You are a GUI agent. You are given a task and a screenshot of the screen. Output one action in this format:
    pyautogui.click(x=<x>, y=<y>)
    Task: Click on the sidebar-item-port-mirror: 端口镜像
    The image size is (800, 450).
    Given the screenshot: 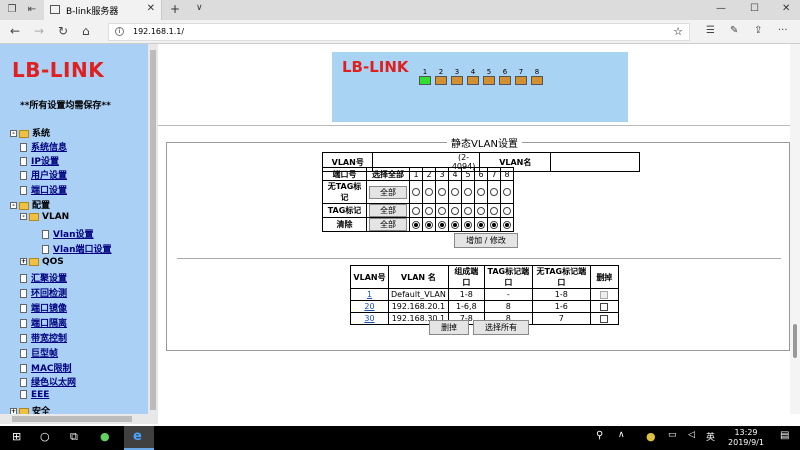 What is the action you would take?
    pyautogui.click(x=43, y=307)
    